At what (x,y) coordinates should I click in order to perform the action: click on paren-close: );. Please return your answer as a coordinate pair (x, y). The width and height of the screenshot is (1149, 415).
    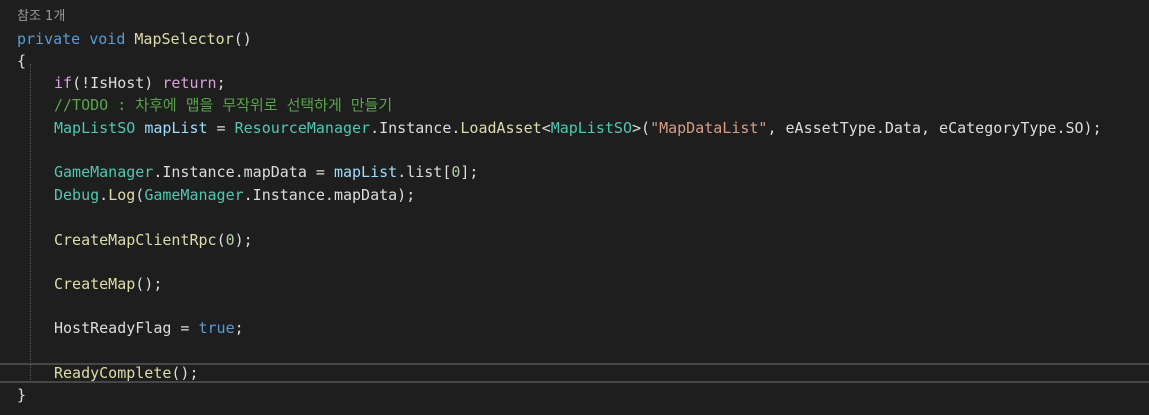
    Looking at the image, I should click on (243, 240).